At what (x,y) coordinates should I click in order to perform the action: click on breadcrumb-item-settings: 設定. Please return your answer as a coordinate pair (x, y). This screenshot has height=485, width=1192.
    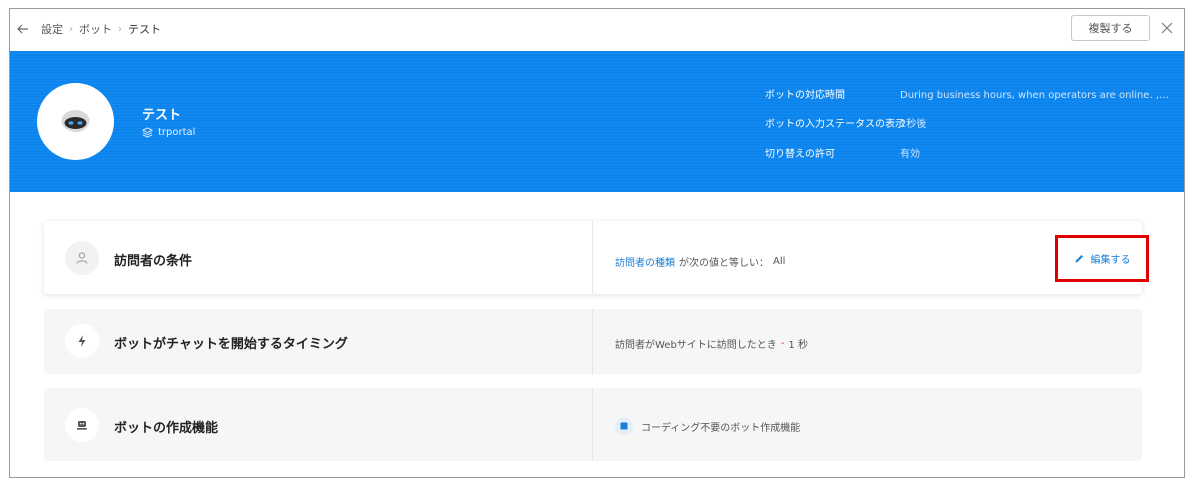
    Looking at the image, I should click on (52, 29).